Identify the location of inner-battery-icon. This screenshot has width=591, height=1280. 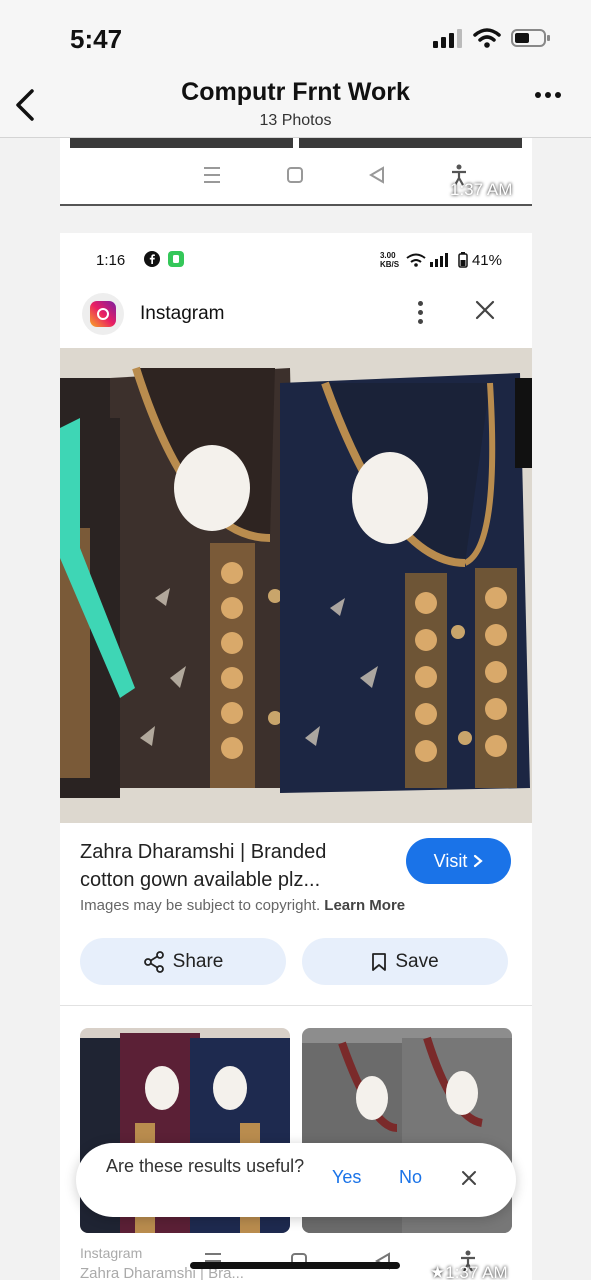
(463, 260).